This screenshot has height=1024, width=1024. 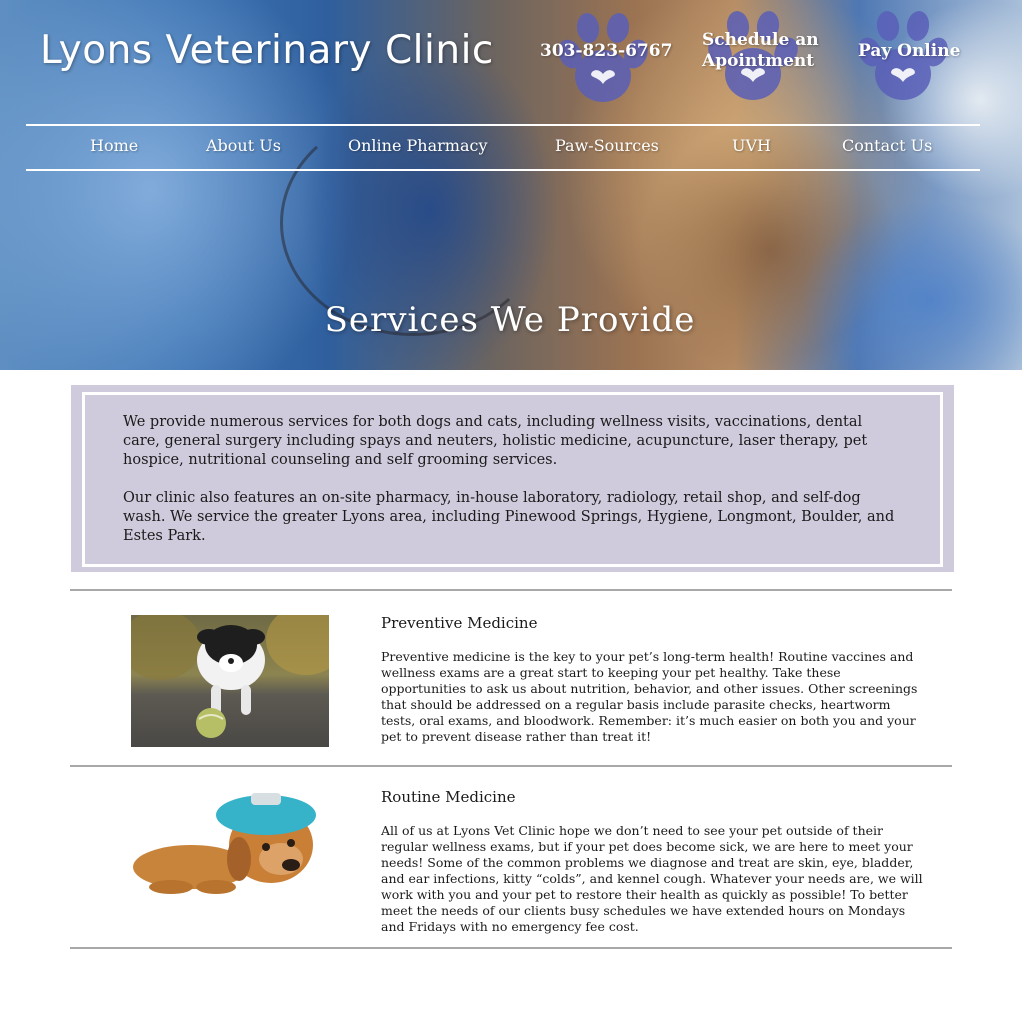 I want to click on schedule-line-2: Apointment, so click(x=758, y=61).